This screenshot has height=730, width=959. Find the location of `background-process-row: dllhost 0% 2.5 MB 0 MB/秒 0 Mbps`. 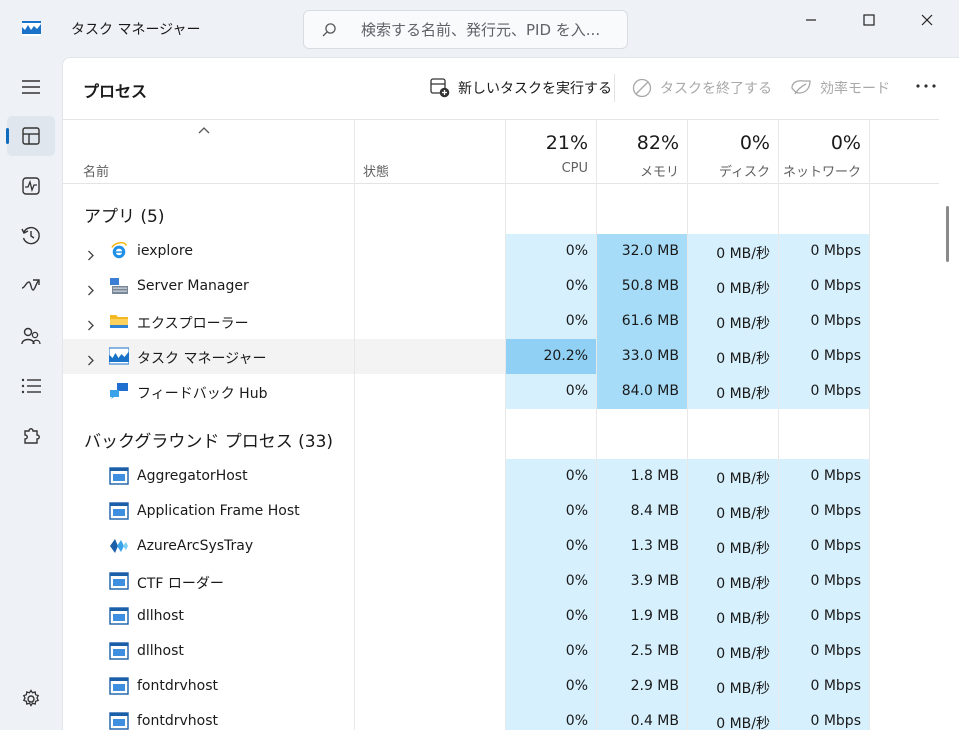

background-process-row: dllhost 0% 2.5 MB 0 MB/秒 0 Mbps is located at coordinates (501, 651).